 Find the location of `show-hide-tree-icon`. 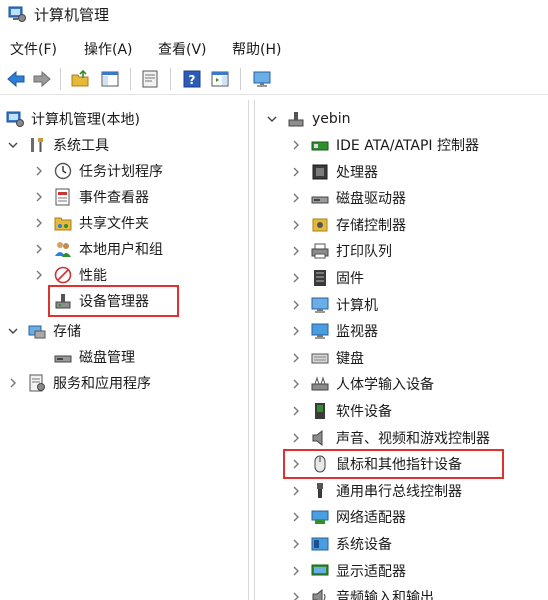

show-hide-tree-icon is located at coordinates (110, 79).